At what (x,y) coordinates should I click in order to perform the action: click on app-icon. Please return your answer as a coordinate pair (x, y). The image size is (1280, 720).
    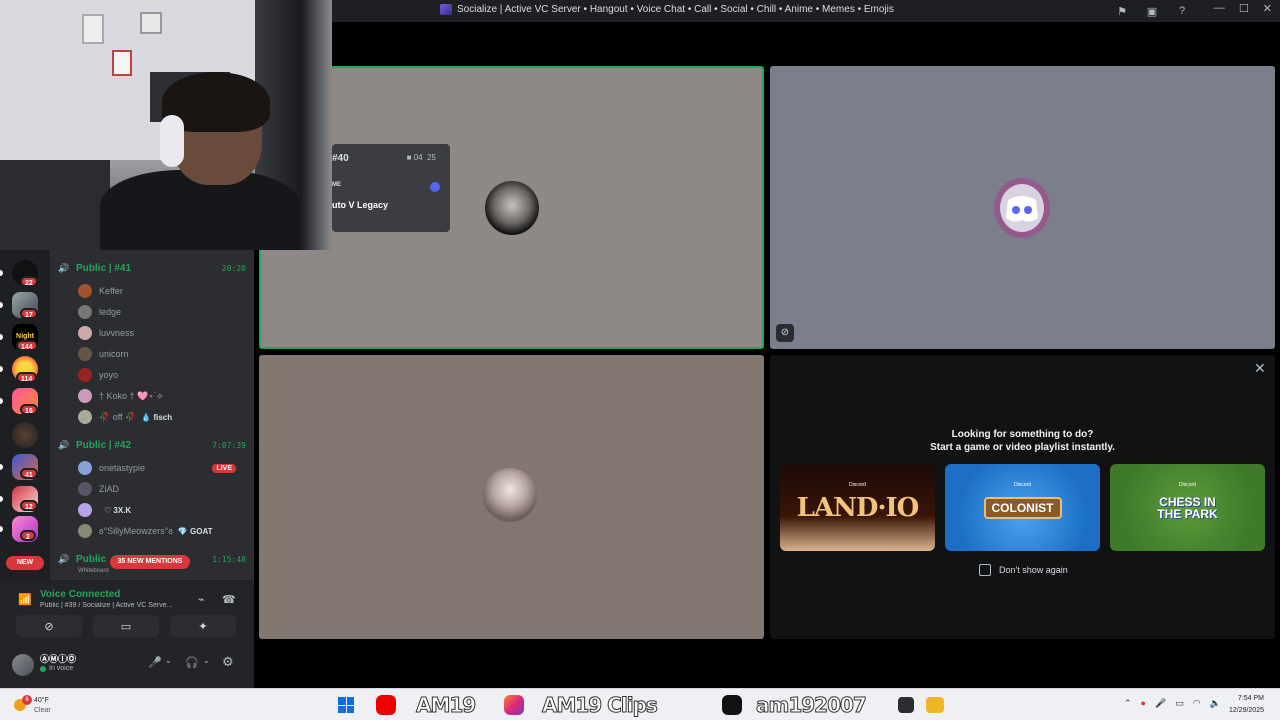
    Looking at the image, I should click on (435, 187).